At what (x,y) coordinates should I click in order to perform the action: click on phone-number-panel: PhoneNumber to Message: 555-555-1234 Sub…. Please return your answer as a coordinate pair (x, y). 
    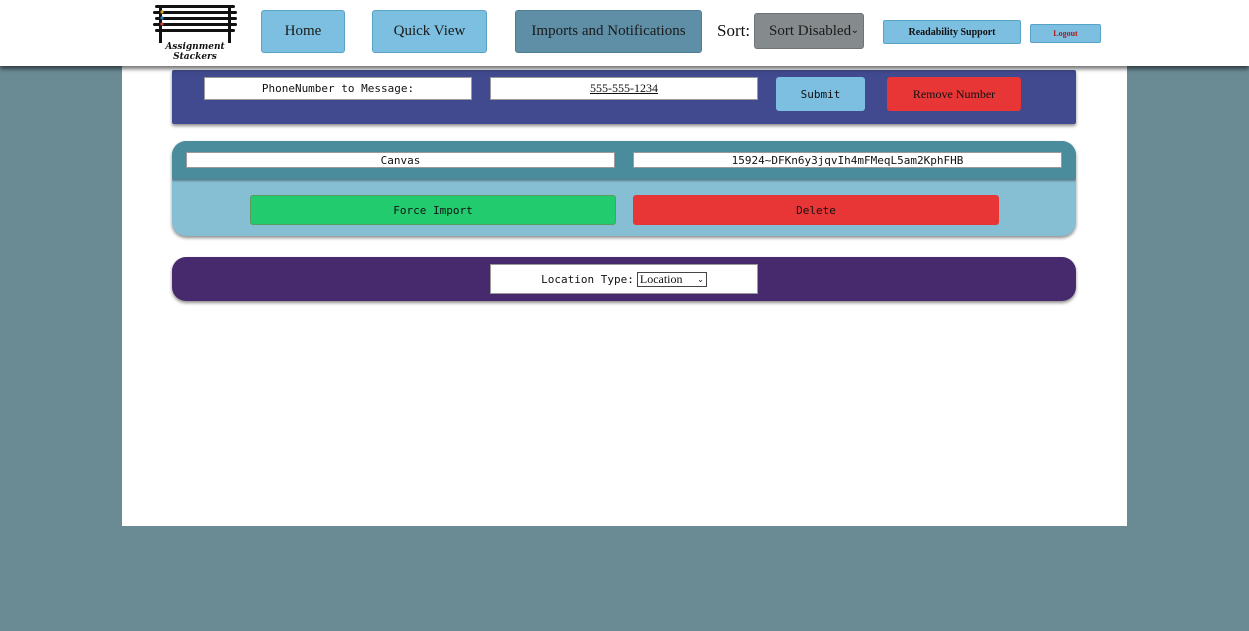
    Looking at the image, I should click on (624, 97).